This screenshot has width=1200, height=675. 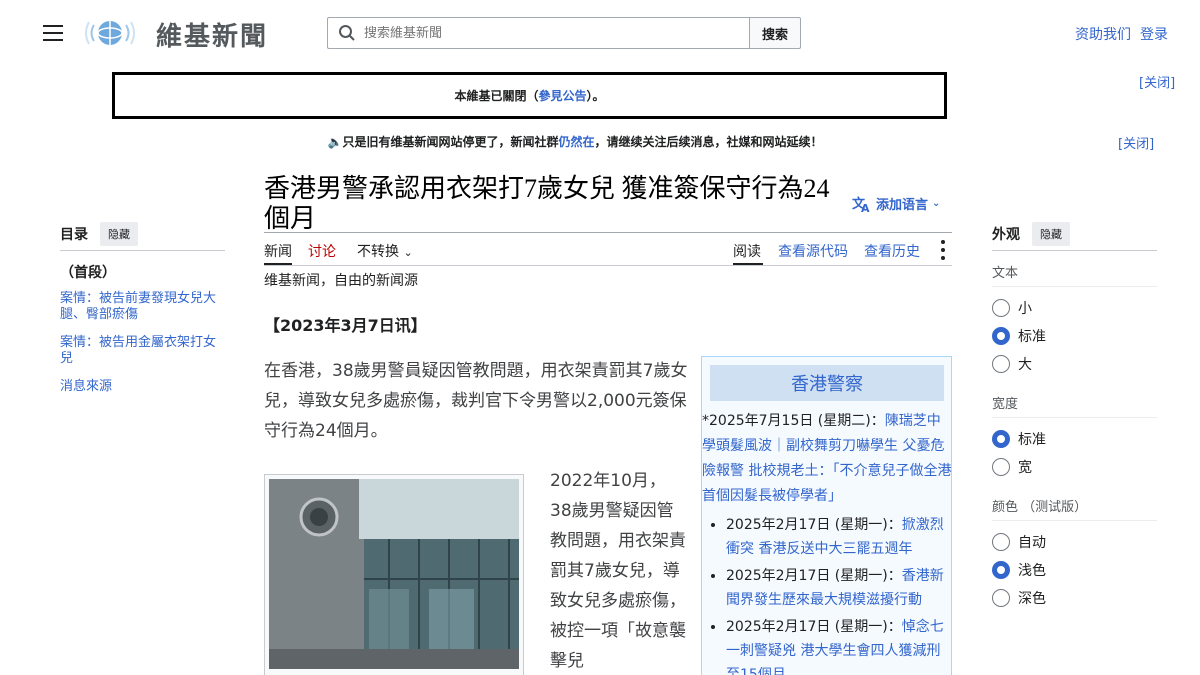 What do you see at coordinates (88, 272) in the screenshot?
I see `toc-item-top: （首段）` at bounding box center [88, 272].